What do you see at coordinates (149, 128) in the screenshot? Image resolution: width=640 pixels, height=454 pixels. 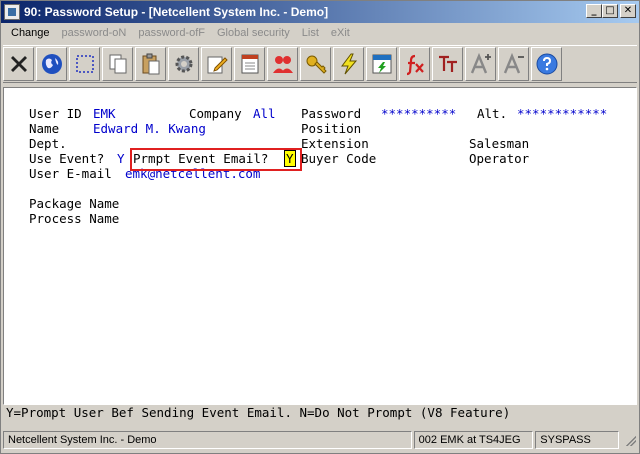 I see `name-field: Edward M. Kwang` at bounding box center [149, 128].